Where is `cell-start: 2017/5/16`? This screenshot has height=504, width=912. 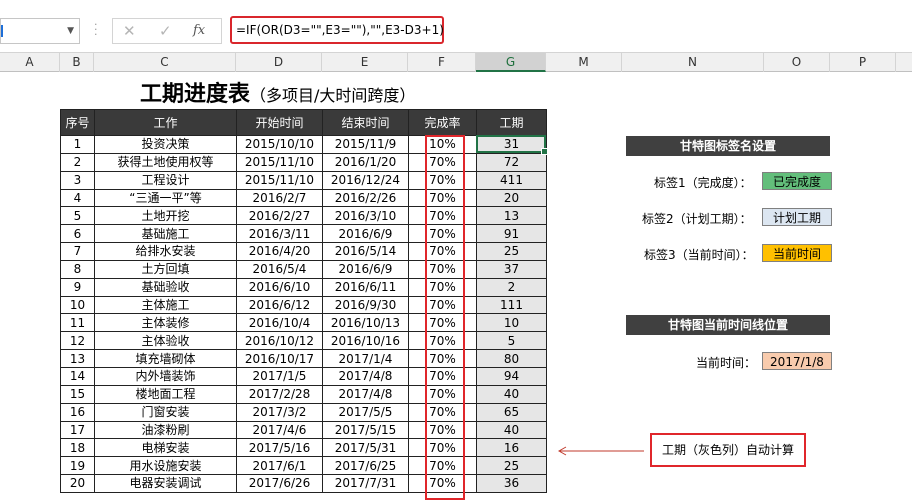 cell-start: 2017/5/16 is located at coordinates (279, 448).